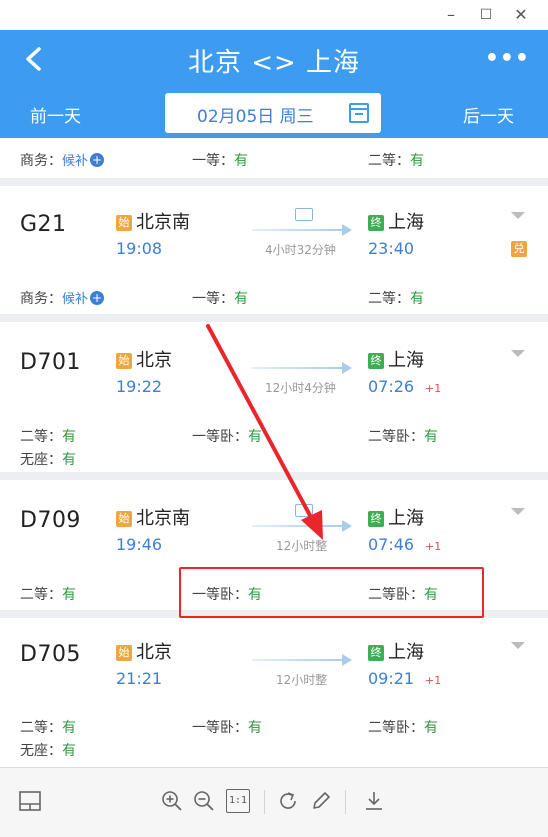 This screenshot has width=548, height=837. Describe the element at coordinates (172, 801) in the screenshot. I see `zoom-in-icon` at that location.